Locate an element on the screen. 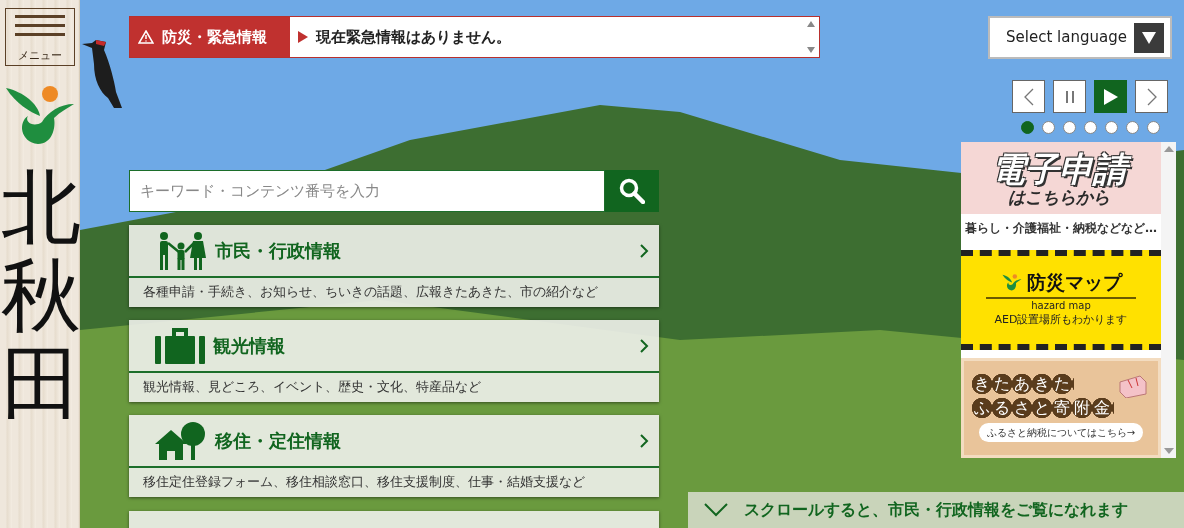  category-card: 市民・行政情報 各種申請・手続き、お知らせ、ちいきの話題、広報きたあきた、市の紹介など is located at coordinates (394, 266).